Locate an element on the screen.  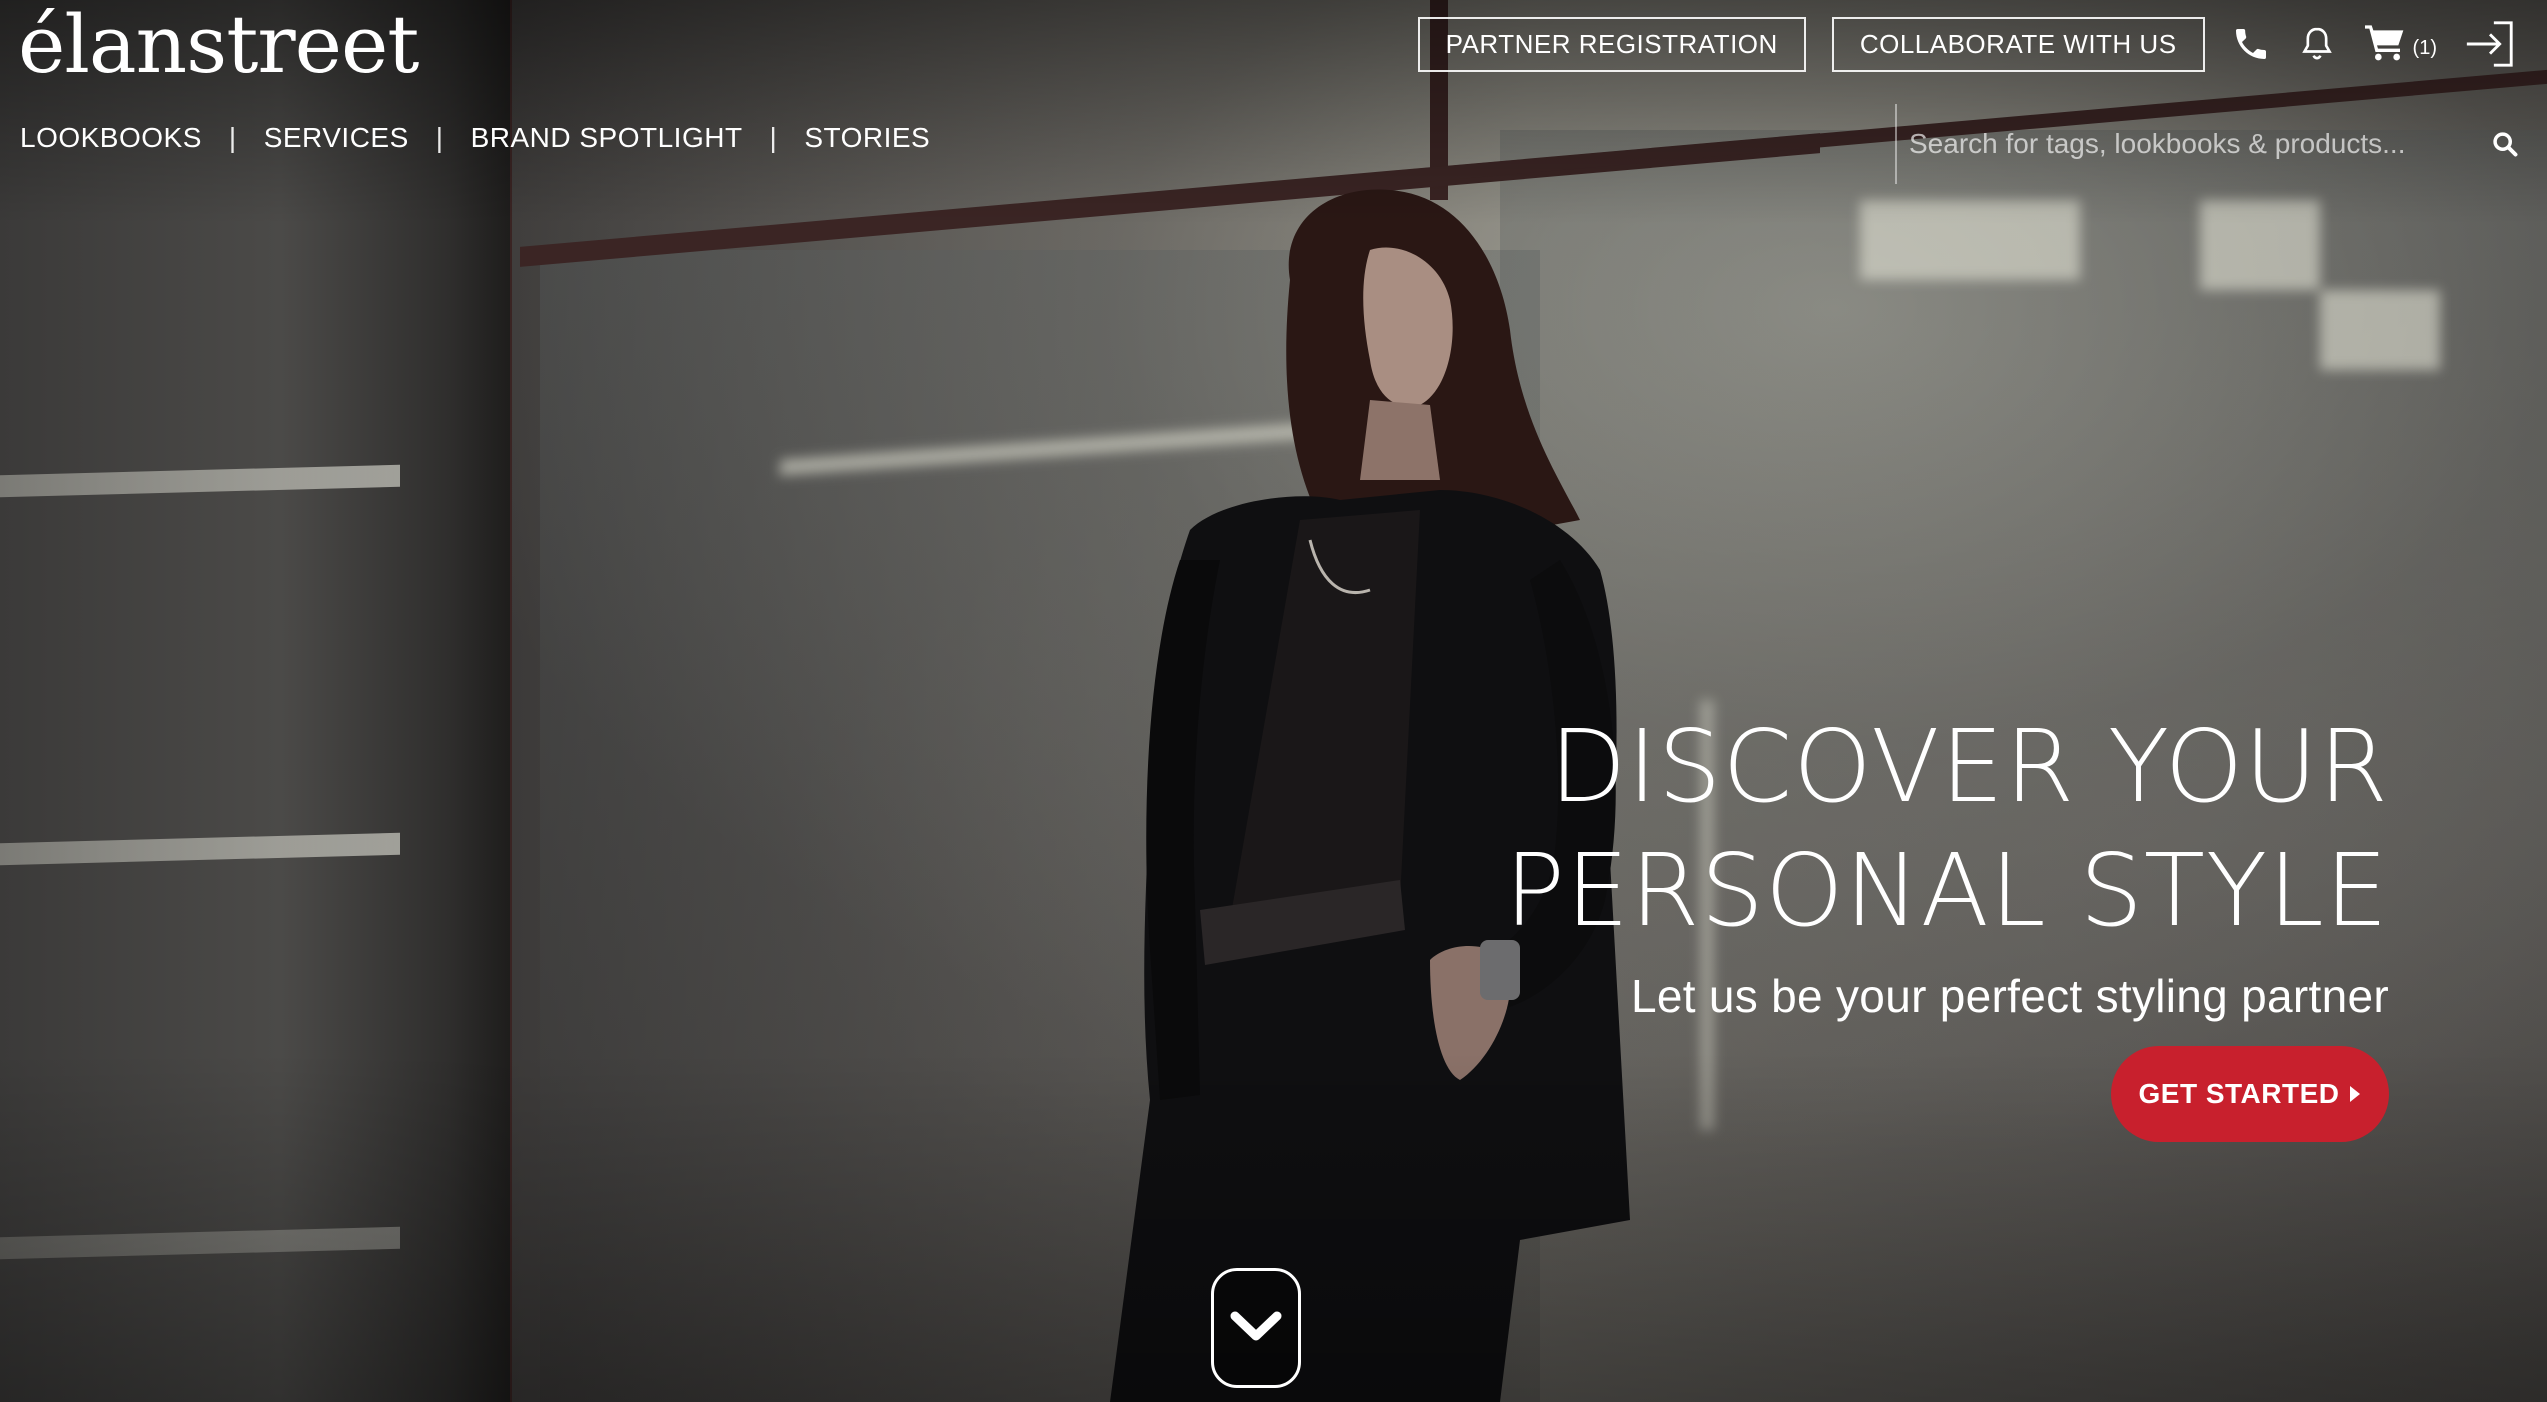
partner-registration-button: PARTNER REGISTRATION is located at coordinates (1611, 44).